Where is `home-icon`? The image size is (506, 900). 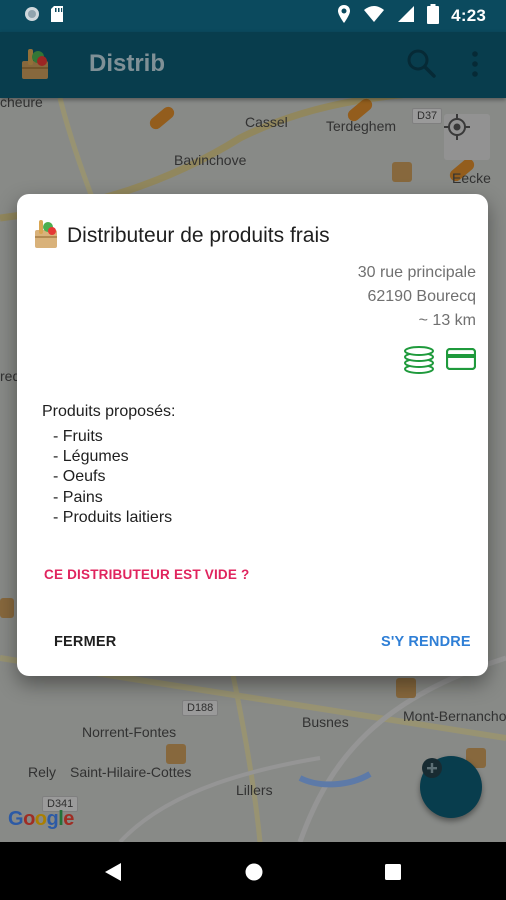
home-icon is located at coordinates (254, 874).